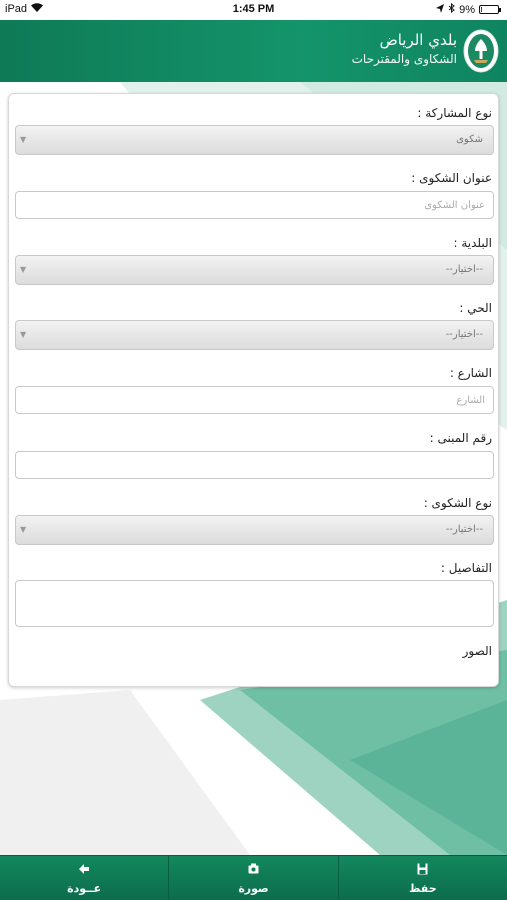 This screenshot has width=507, height=900. Describe the element at coordinates (466, 568) in the screenshot. I see `details-label: التفاصيل :` at that location.